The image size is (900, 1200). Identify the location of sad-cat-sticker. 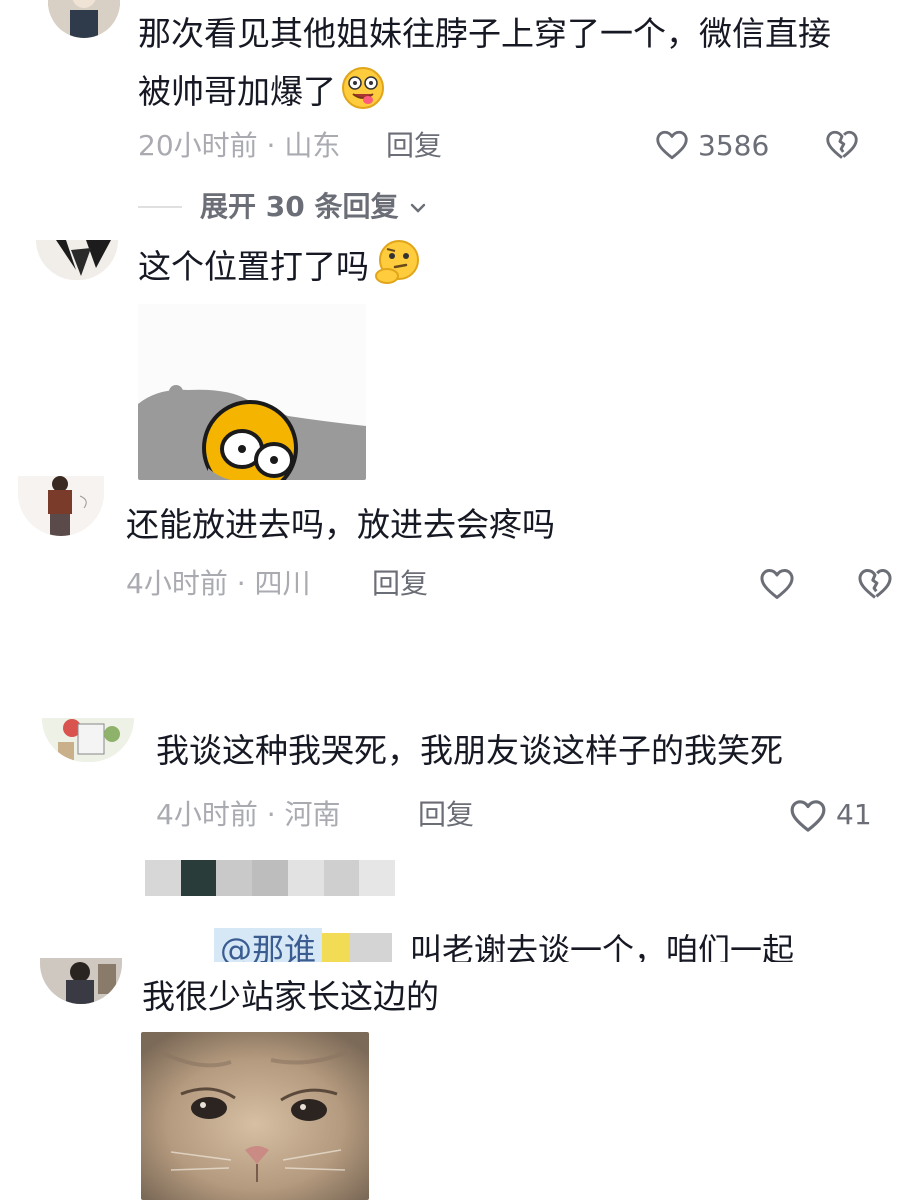
(255, 1116).